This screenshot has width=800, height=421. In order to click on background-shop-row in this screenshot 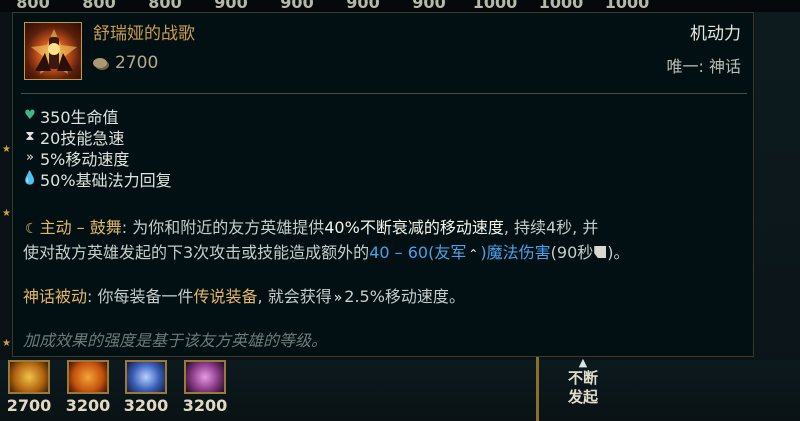, I will do `click(400, 390)`.